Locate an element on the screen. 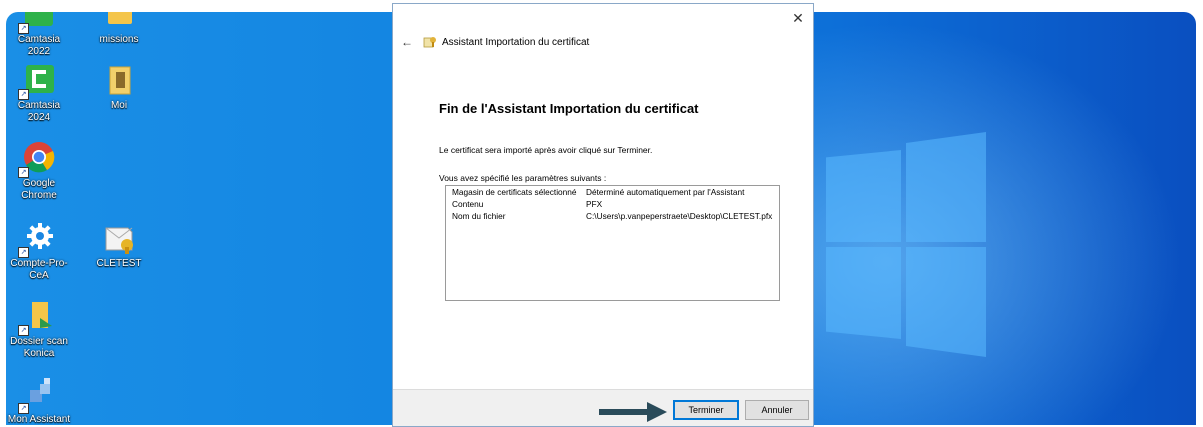  desktop-icon-label: Camtasia 2022 is located at coordinates (39, 45).